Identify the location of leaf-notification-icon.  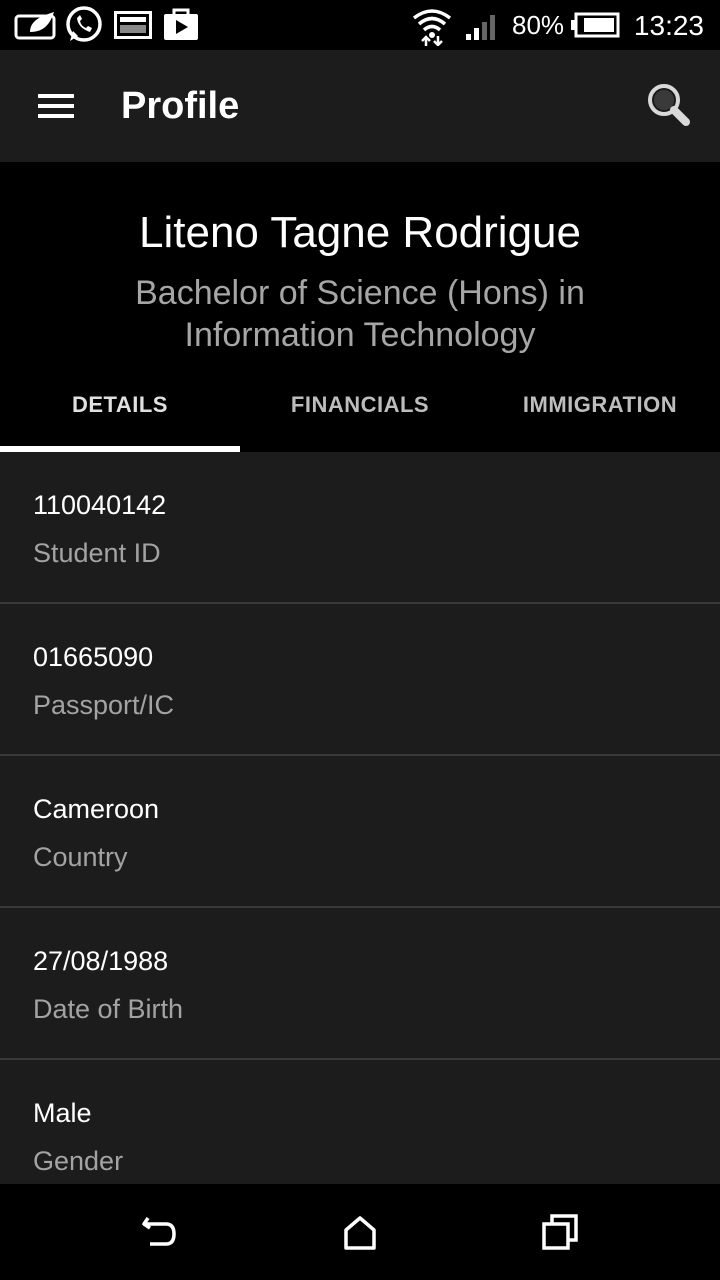
(35, 26).